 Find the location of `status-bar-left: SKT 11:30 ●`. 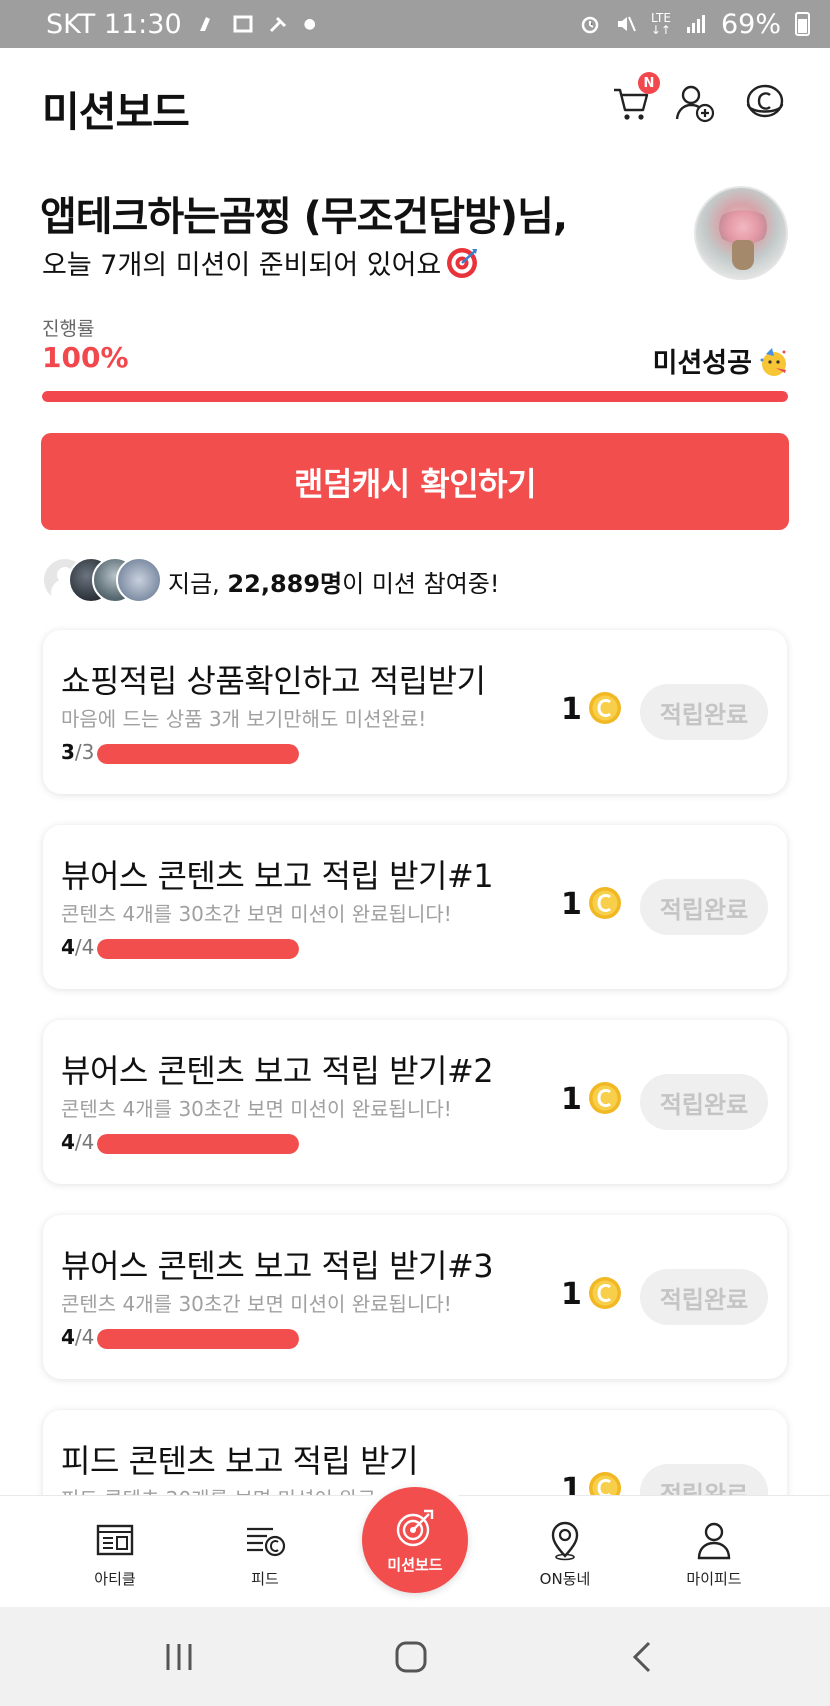

status-bar-left: SKT 11:30 ● is located at coordinates (181, 24).